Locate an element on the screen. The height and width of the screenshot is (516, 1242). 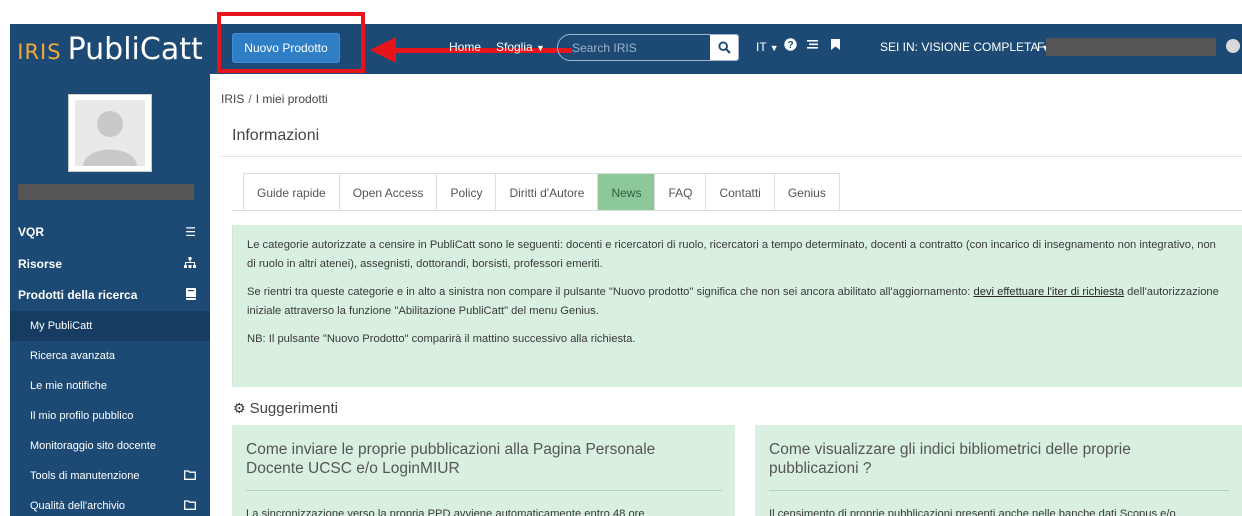
brand-logo: IRIS PubliCatt is located at coordinates (110, 49).